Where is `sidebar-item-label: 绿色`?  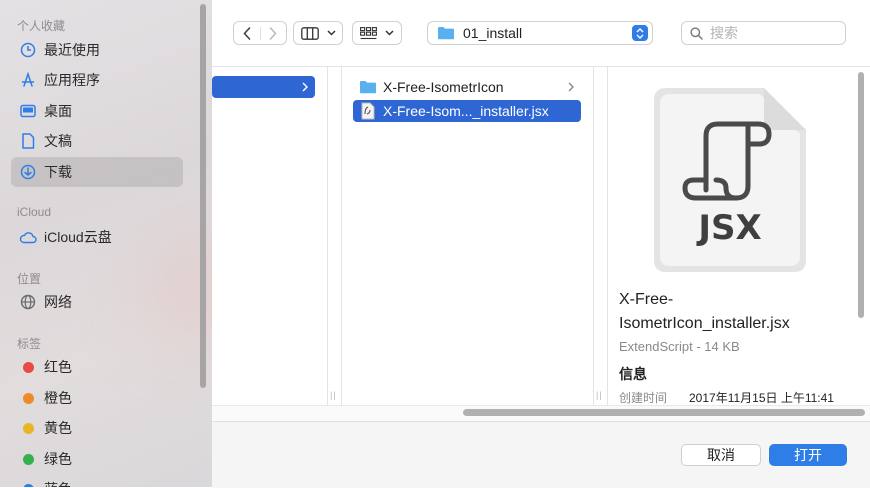 sidebar-item-label: 绿色 is located at coordinates (58, 459).